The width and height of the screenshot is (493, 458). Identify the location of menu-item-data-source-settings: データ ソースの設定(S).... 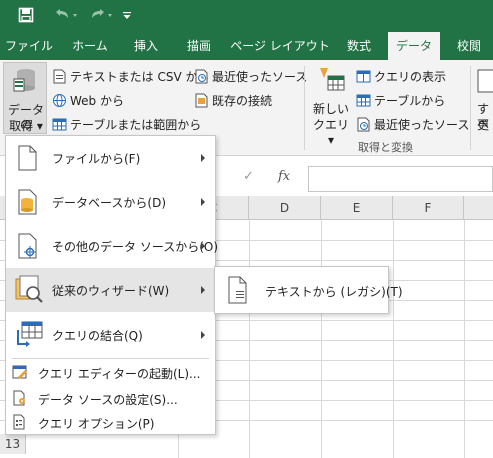
(110, 398).